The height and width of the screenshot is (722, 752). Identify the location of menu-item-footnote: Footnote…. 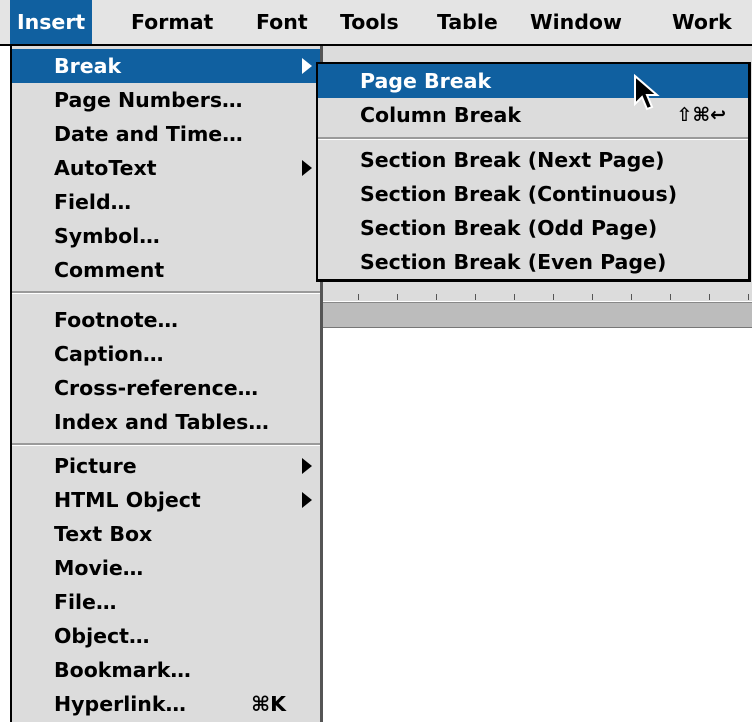
(166, 320).